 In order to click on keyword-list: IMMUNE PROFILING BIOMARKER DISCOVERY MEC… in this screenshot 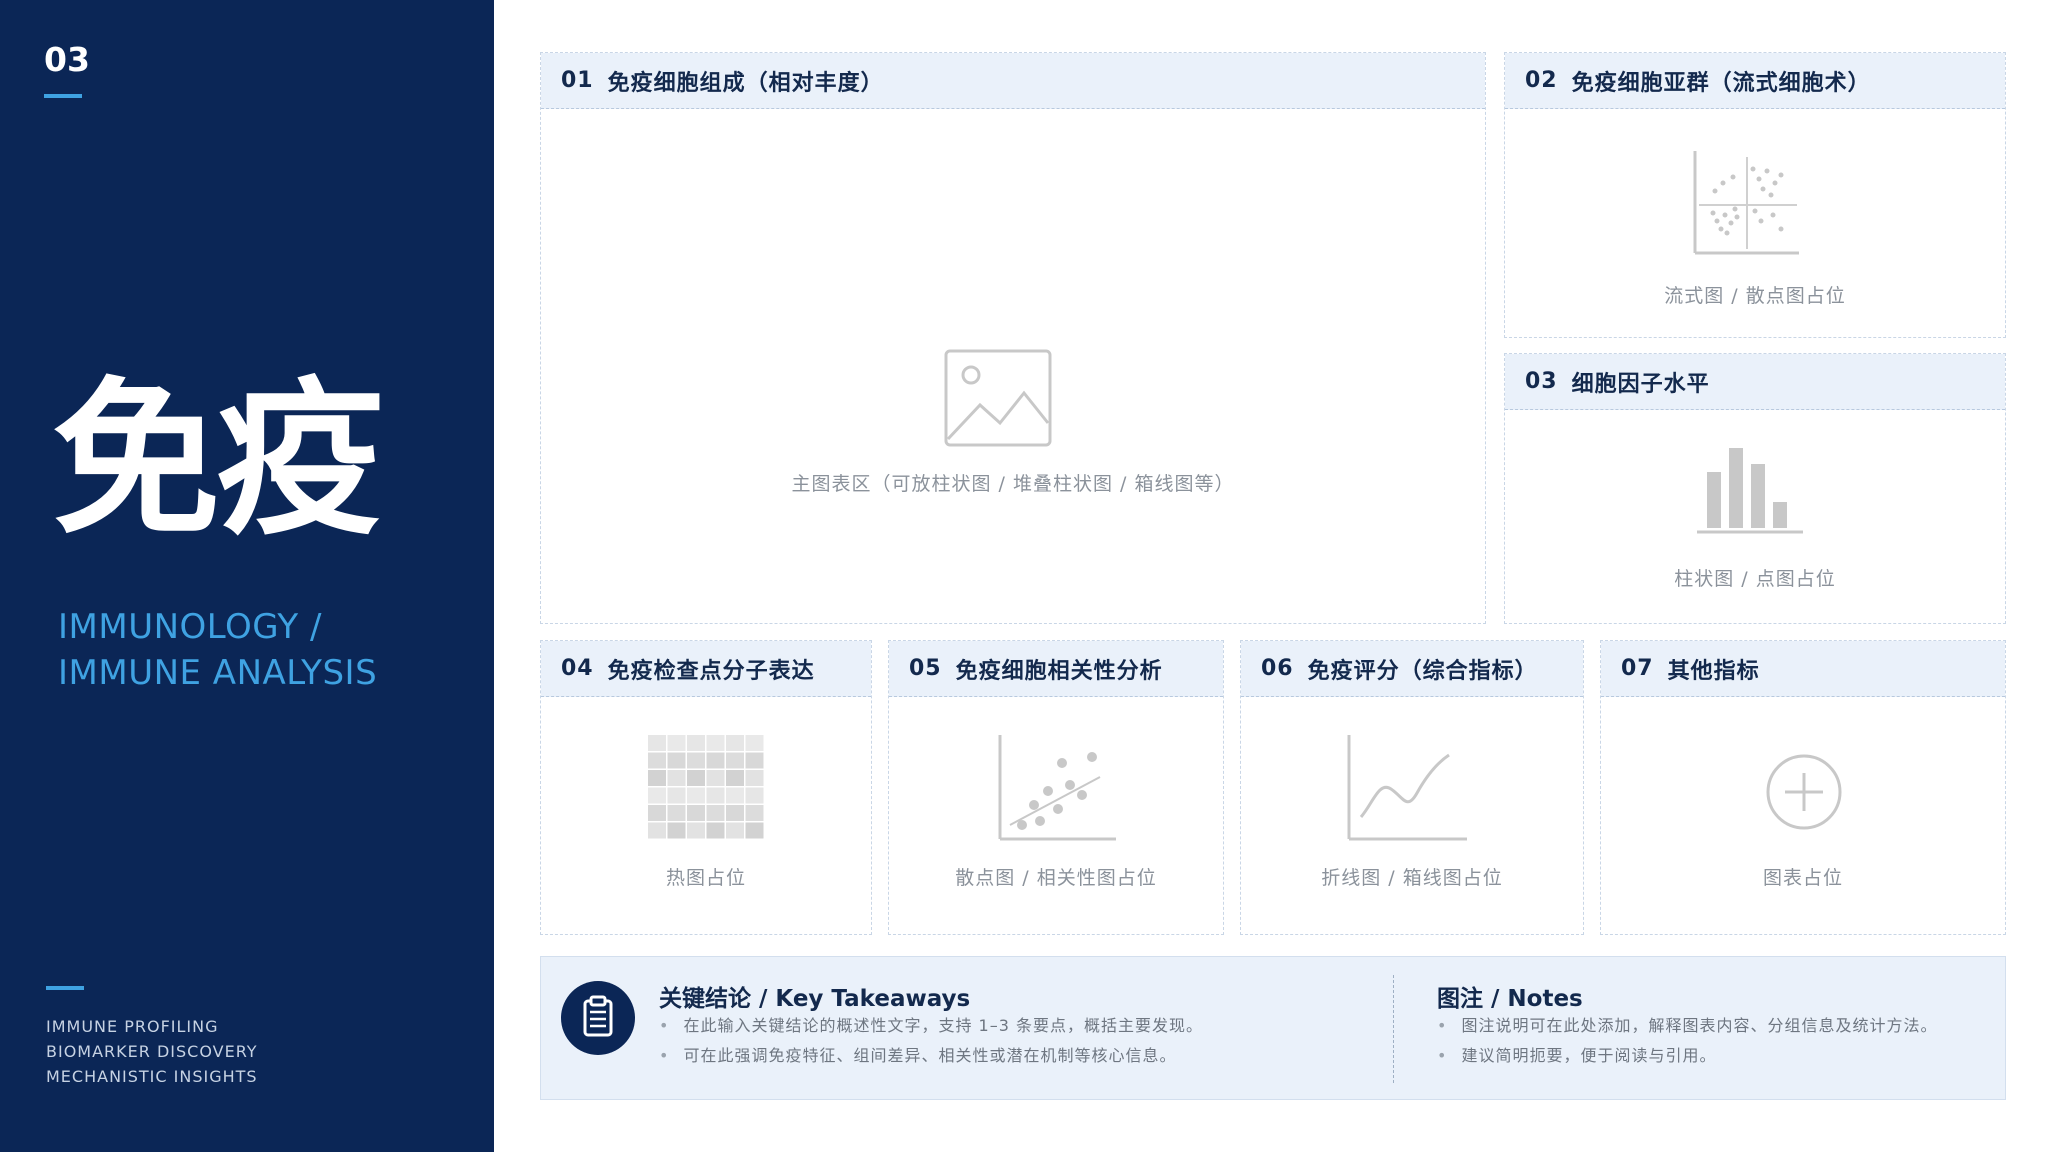, I will do `click(152, 1051)`.